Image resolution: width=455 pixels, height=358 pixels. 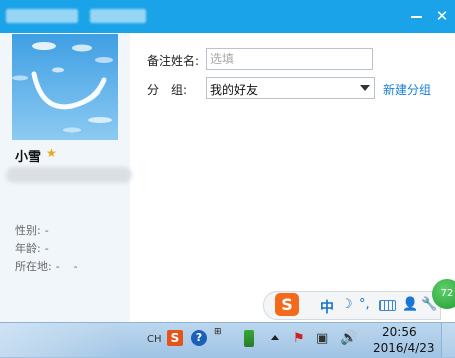 I want to click on clock-date: 2016/4/23, so click(x=404, y=348).